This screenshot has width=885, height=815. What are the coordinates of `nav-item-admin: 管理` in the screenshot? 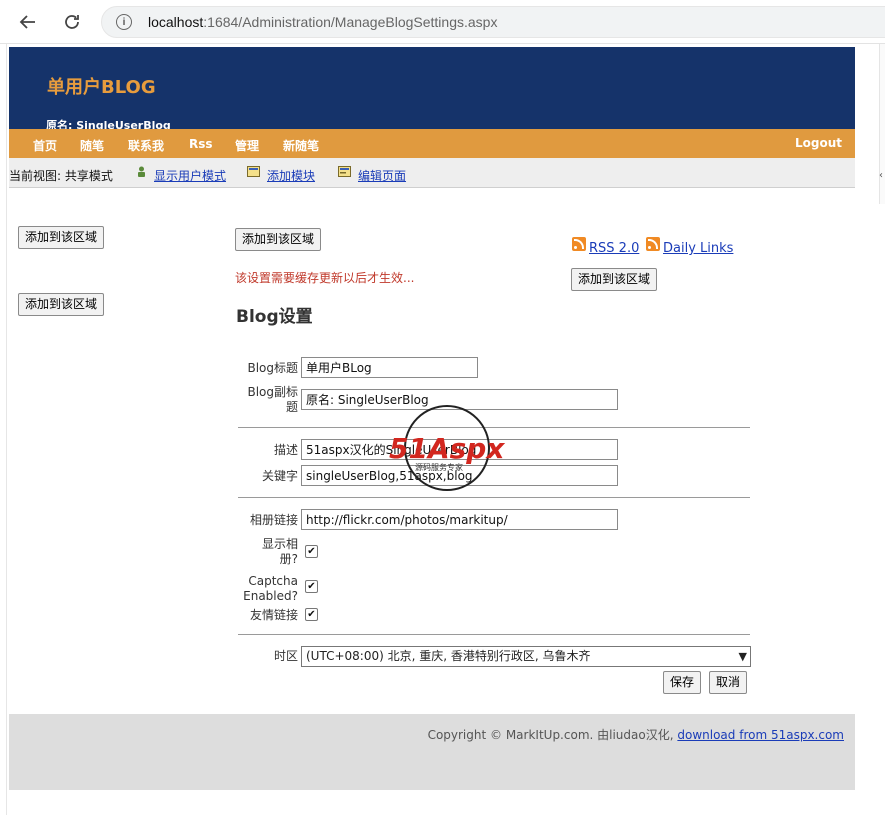 It's located at (247, 145).